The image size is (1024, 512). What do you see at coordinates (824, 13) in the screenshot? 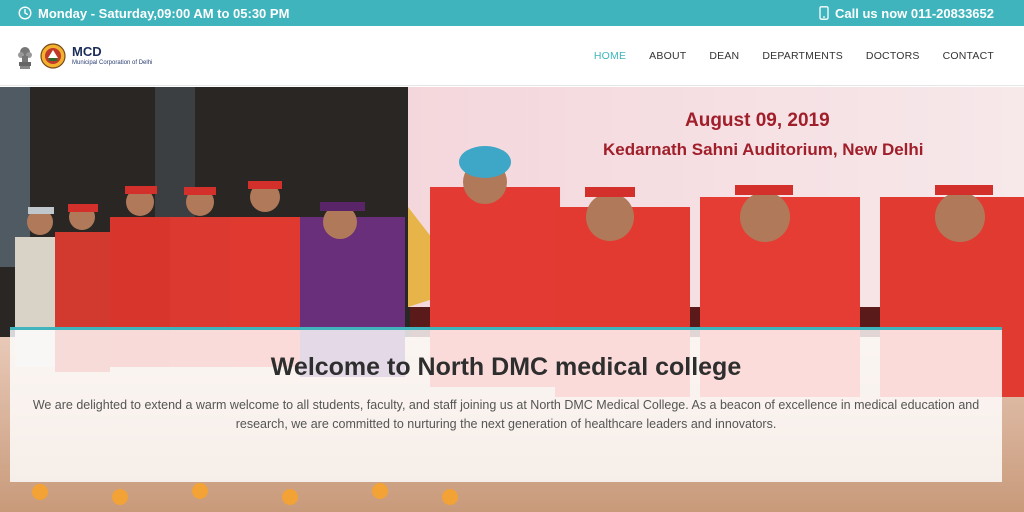
I see `mobile-phone-icon` at bounding box center [824, 13].